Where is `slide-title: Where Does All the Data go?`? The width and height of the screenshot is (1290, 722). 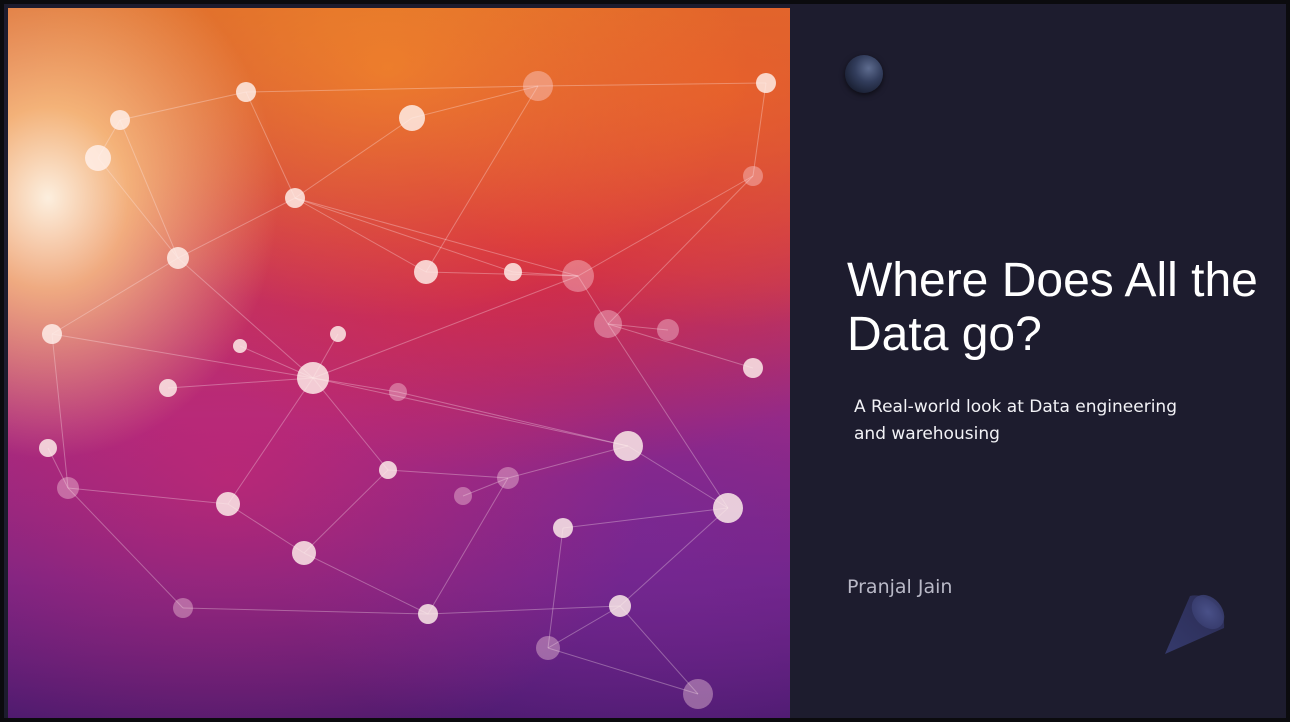 slide-title: Where Does All the Data go? is located at coordinates (1057, 308).